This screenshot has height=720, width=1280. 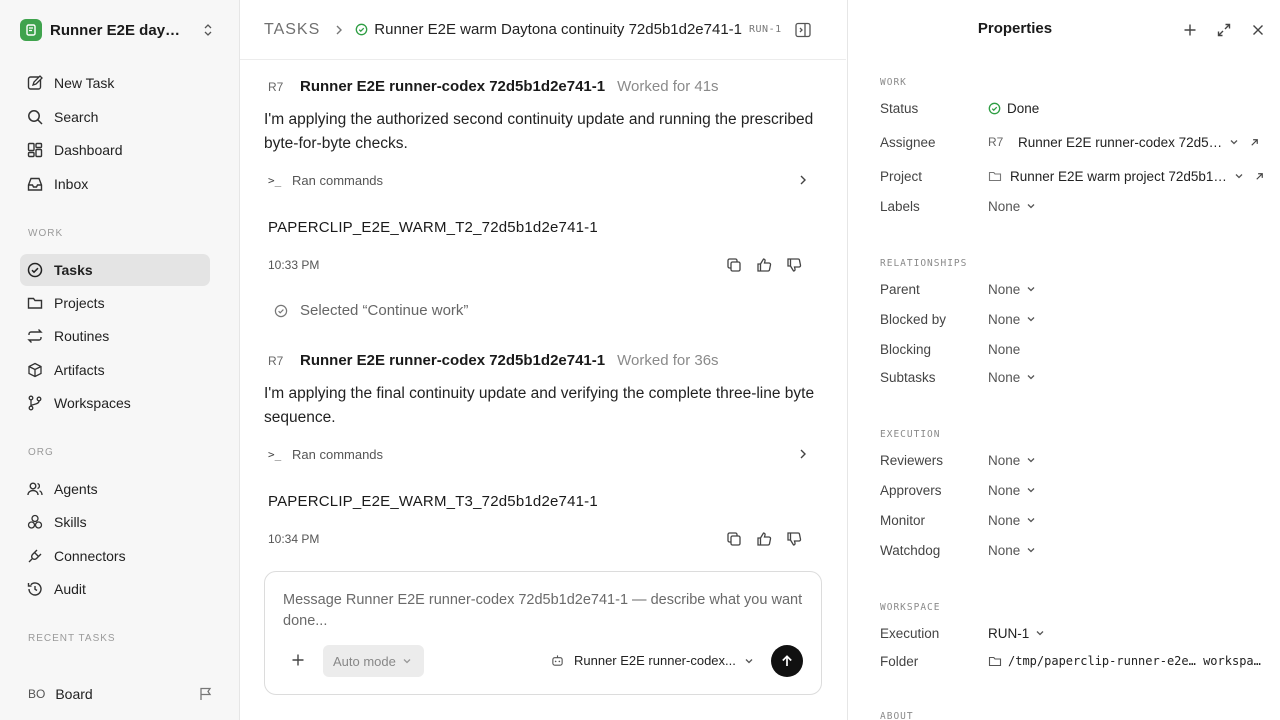 I want to click on message-output: PAPERCLIP_E2E_WARM_T2_72d5b1d2e741-1, so click(x=433, y=227).